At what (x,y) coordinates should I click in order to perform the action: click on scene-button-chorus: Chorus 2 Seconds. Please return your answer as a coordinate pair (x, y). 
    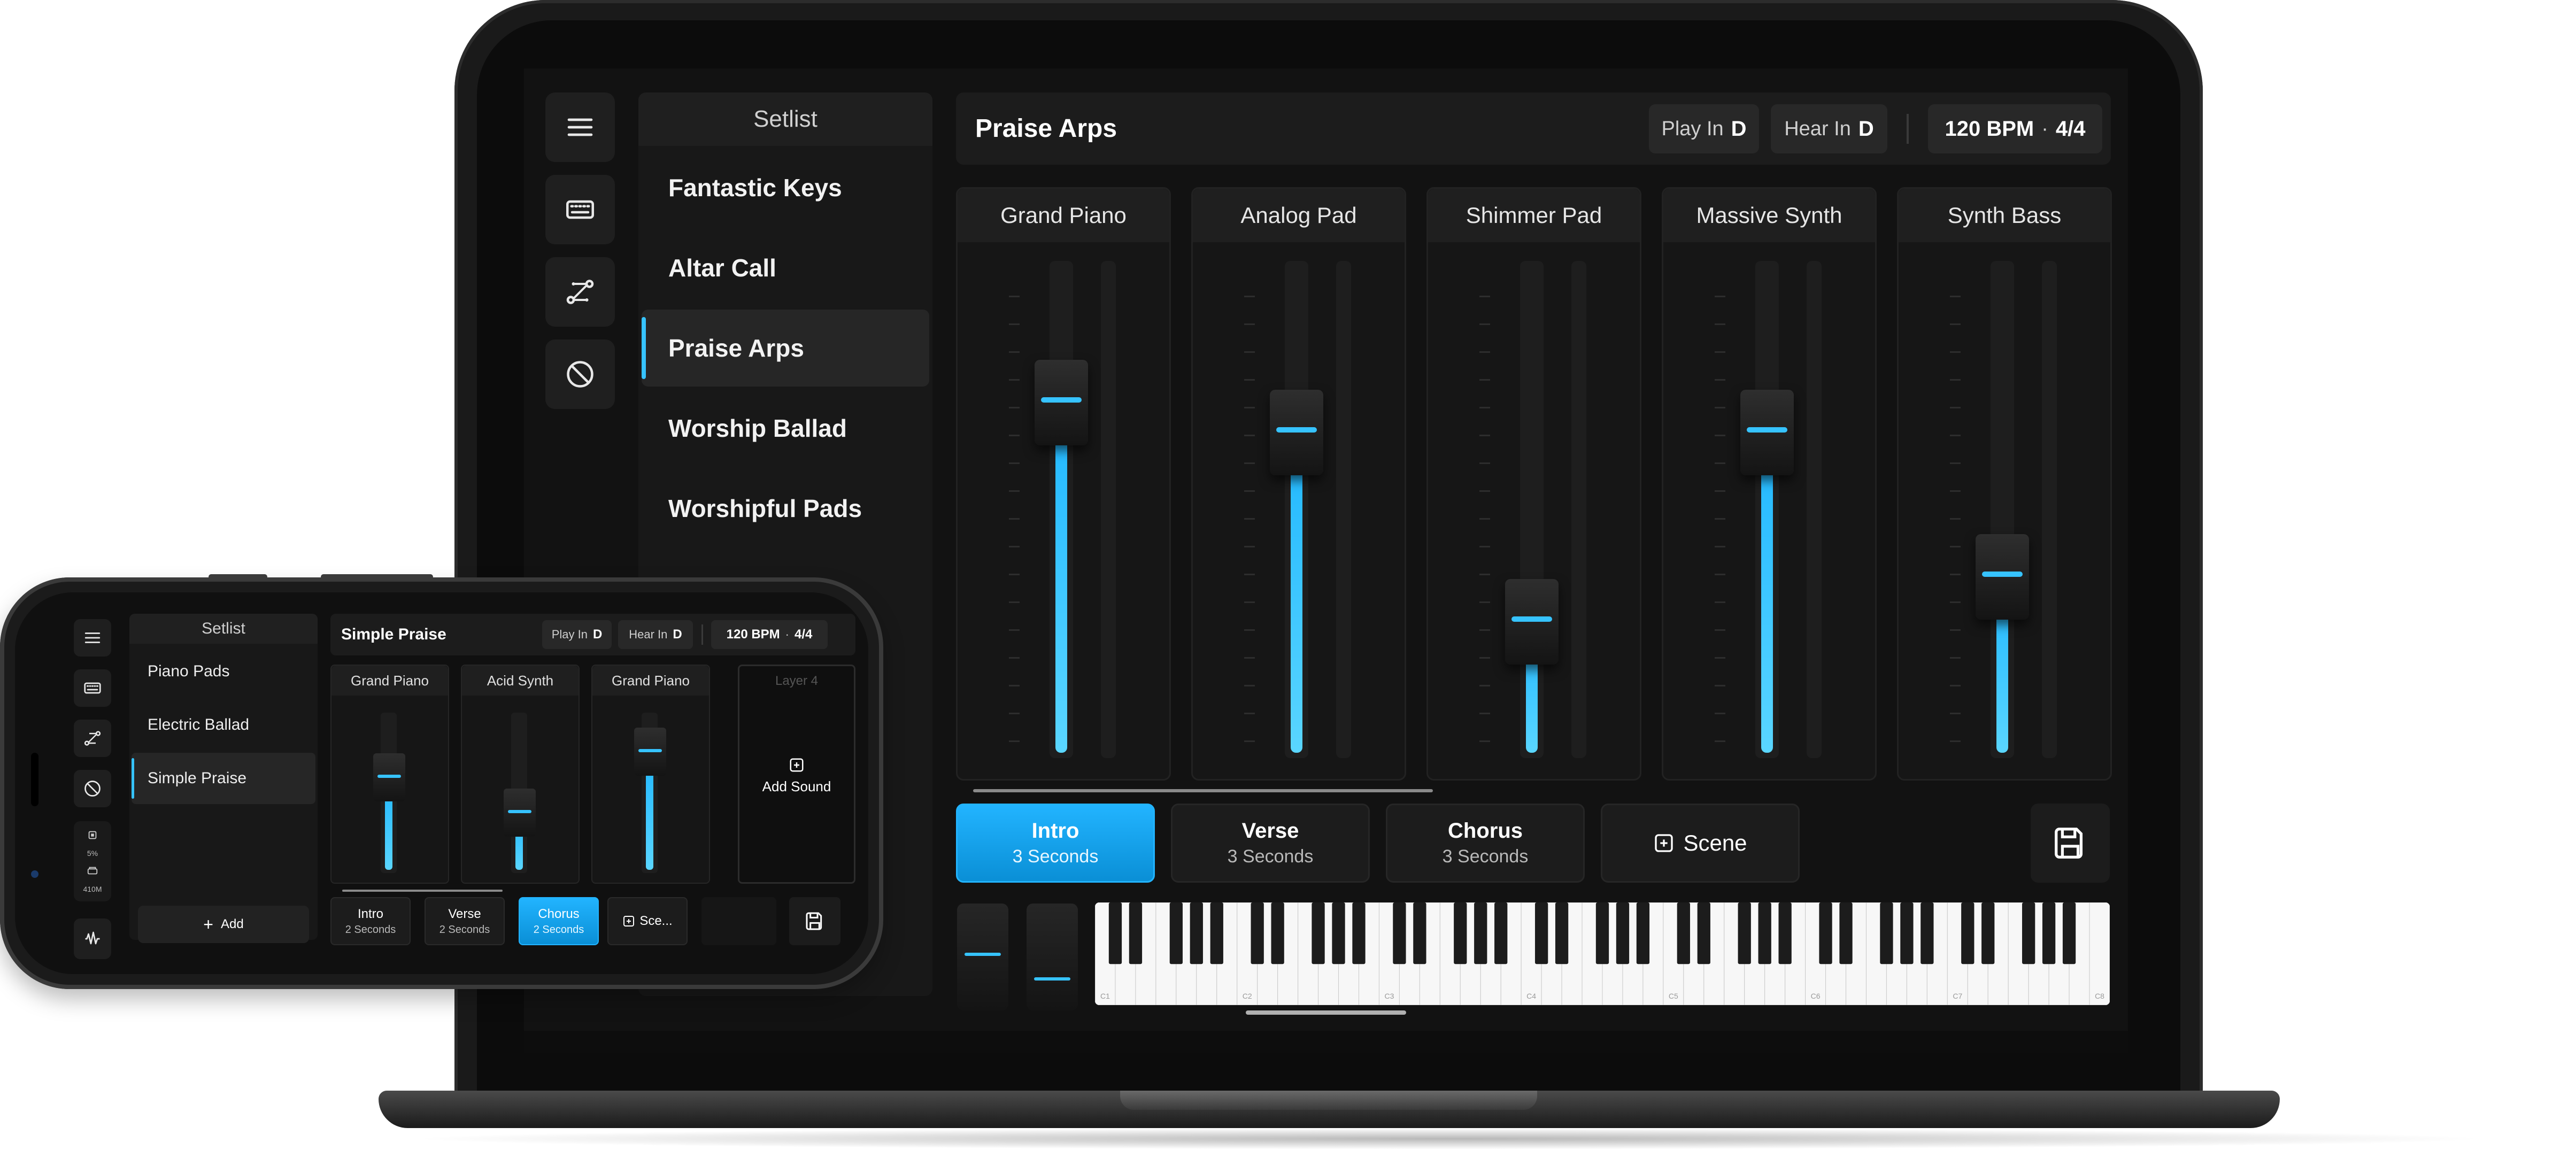
    Looking at the image, I should click on (559, 921).